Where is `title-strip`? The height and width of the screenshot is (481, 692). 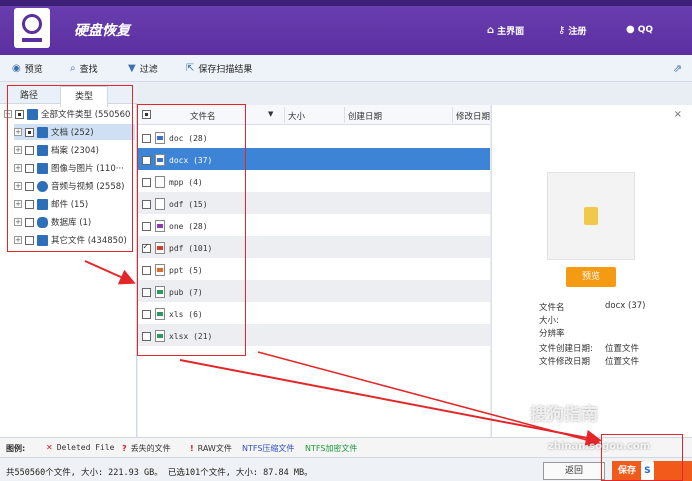
title-strip is located at coordinates (346, 3).